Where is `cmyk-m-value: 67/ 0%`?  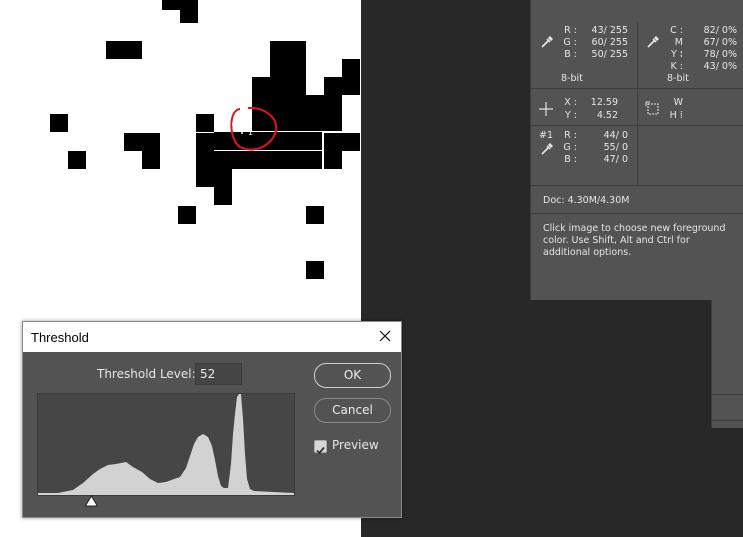
cmyk-m-value: 67/ 0% is located at coordinates (720, 42).